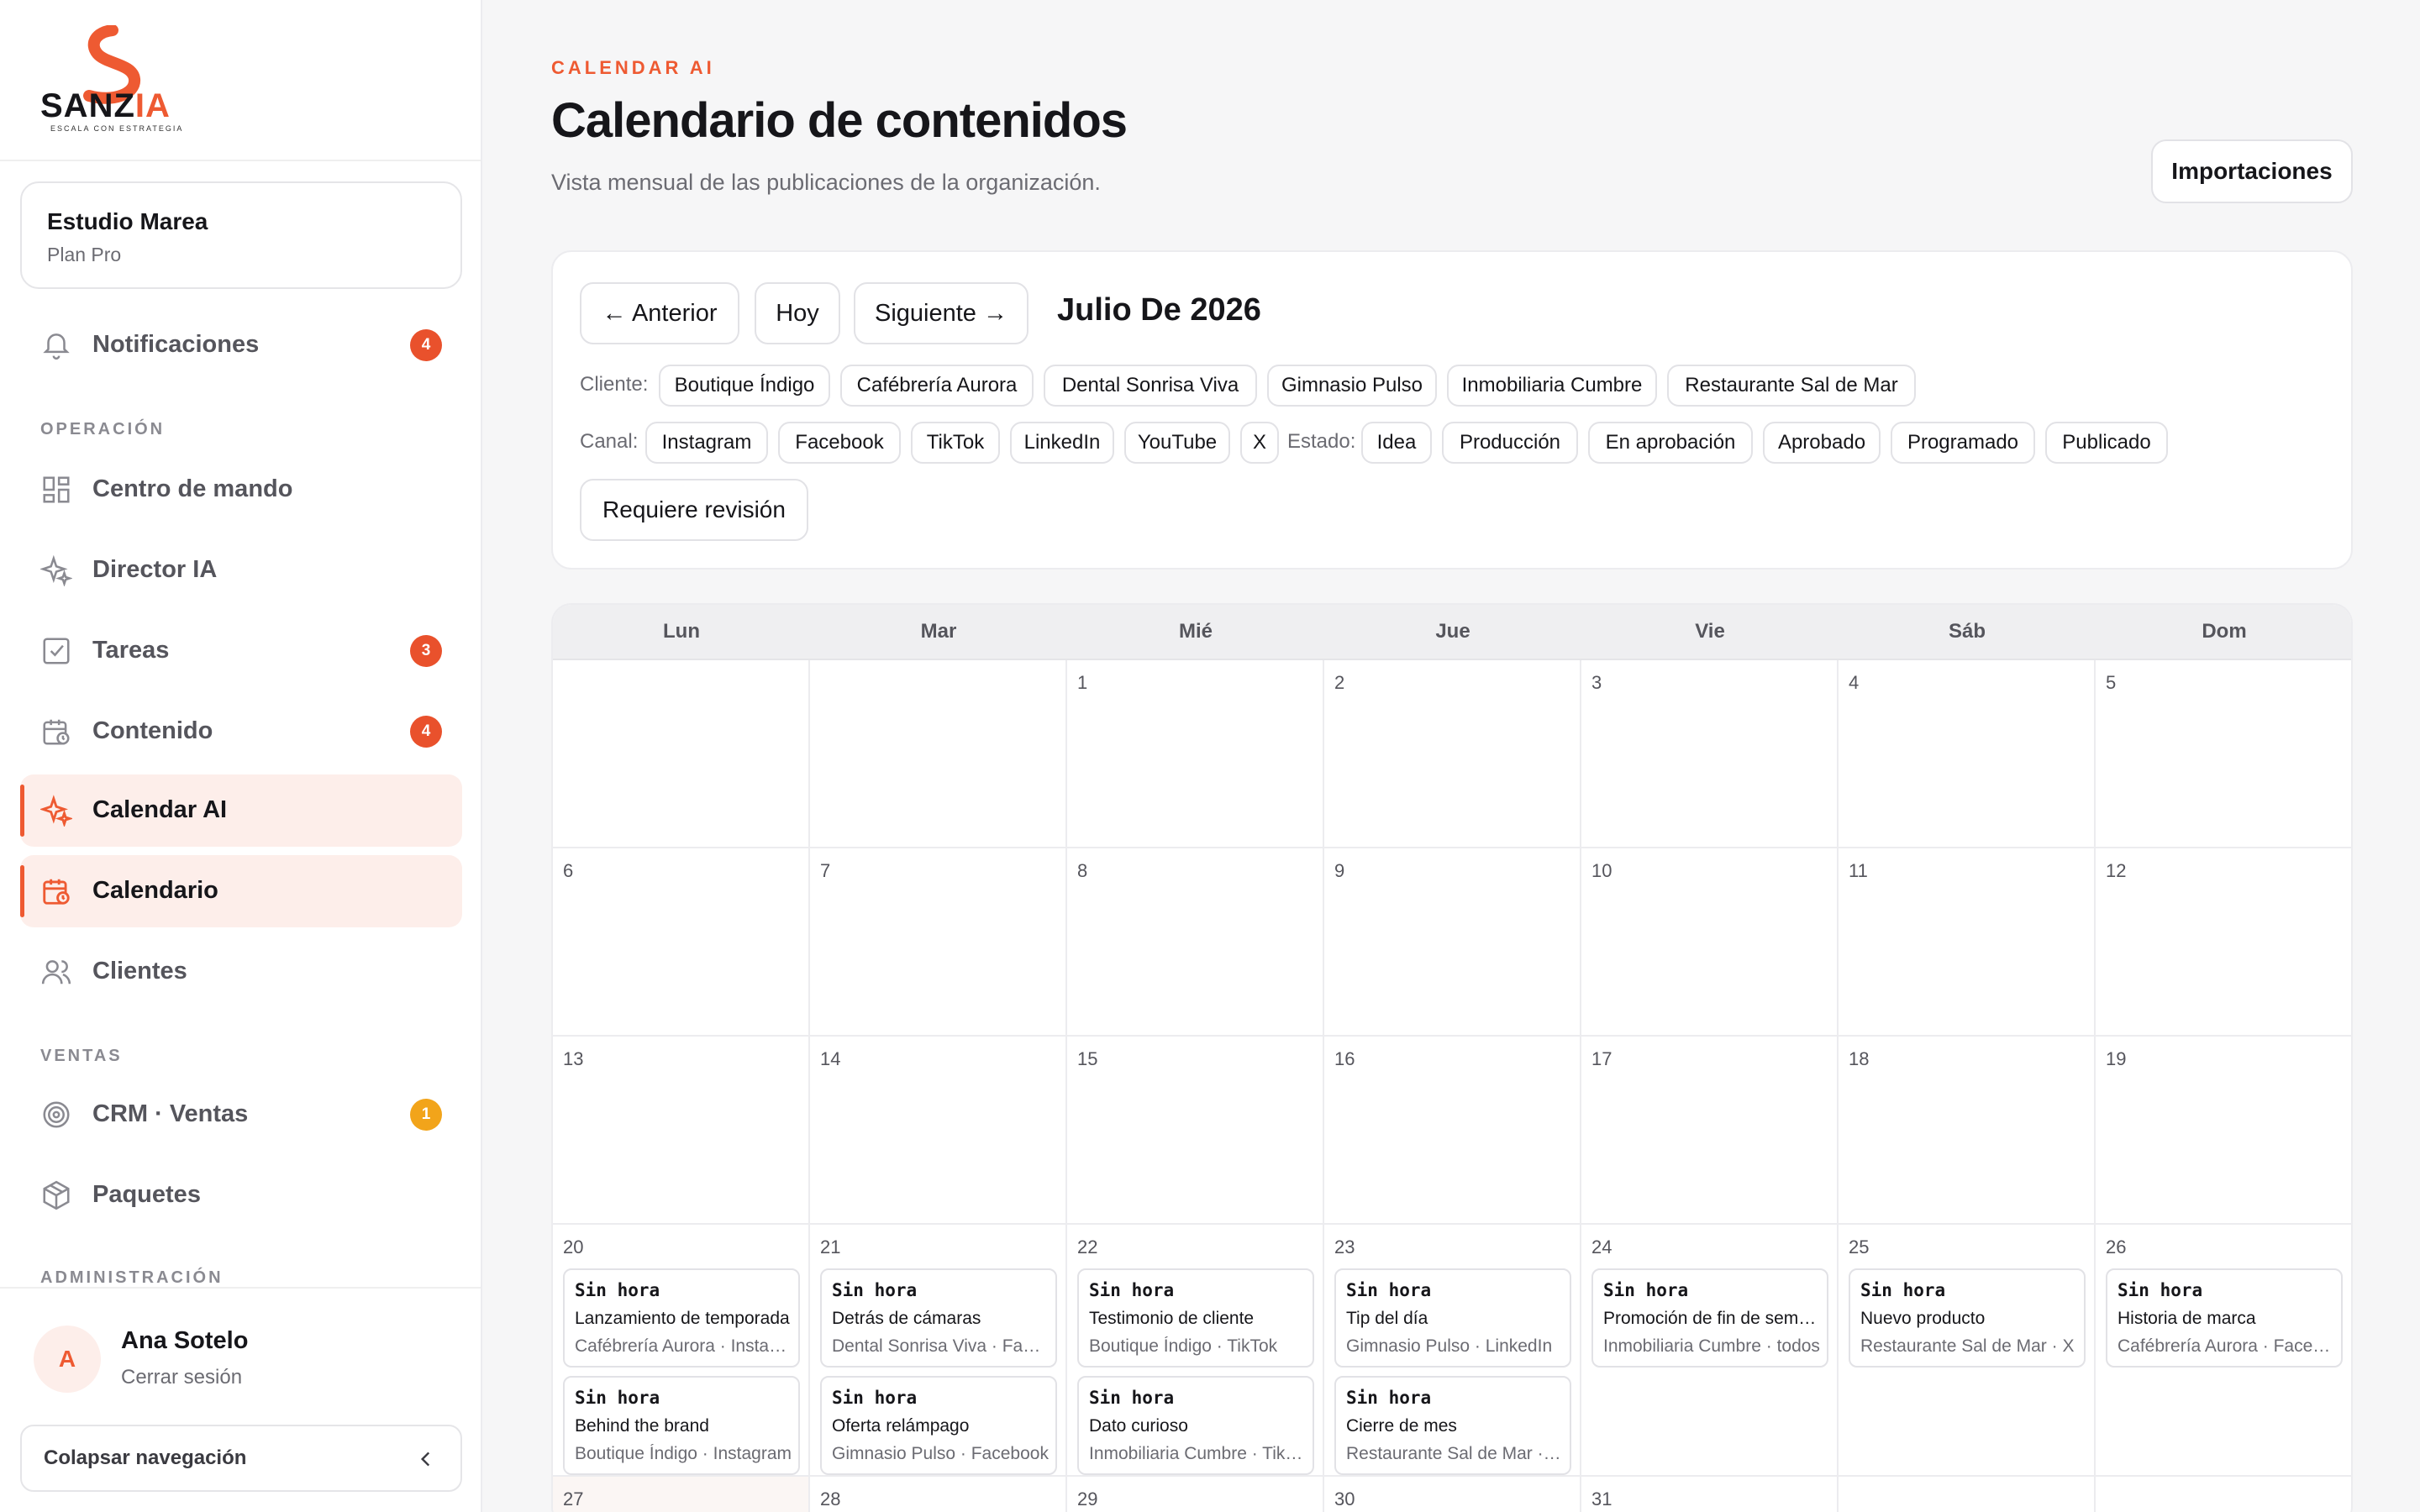 Image resolution: width=2420 pixels, height=1512 pixels. Describe the element at coordinates (1670, 443) in the screenshot. I see `status-chip: En aprobación` at that location.